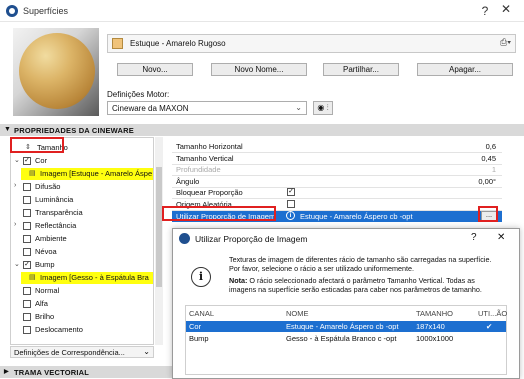 The width and height of the screenshot is (524, 379). What do you see at coordinates (262, 130) in the screenshot?
I see `cineware-section-header: ▼ PROPRIEDADES DA CINEWARE` at bounding box center [262, 130].